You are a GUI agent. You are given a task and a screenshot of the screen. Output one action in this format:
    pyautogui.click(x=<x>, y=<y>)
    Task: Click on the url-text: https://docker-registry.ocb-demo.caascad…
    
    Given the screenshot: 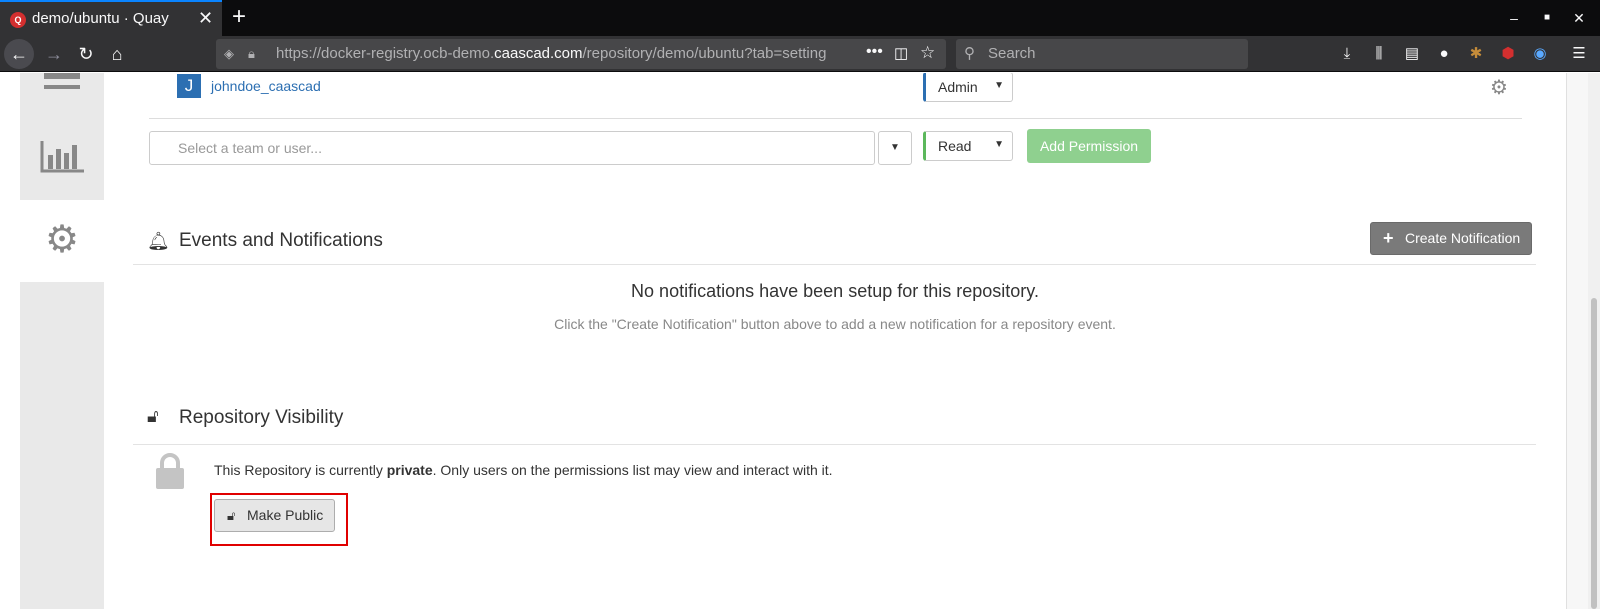 What is the action you would take?
    pyautogui.click(x=566, y=53)
    